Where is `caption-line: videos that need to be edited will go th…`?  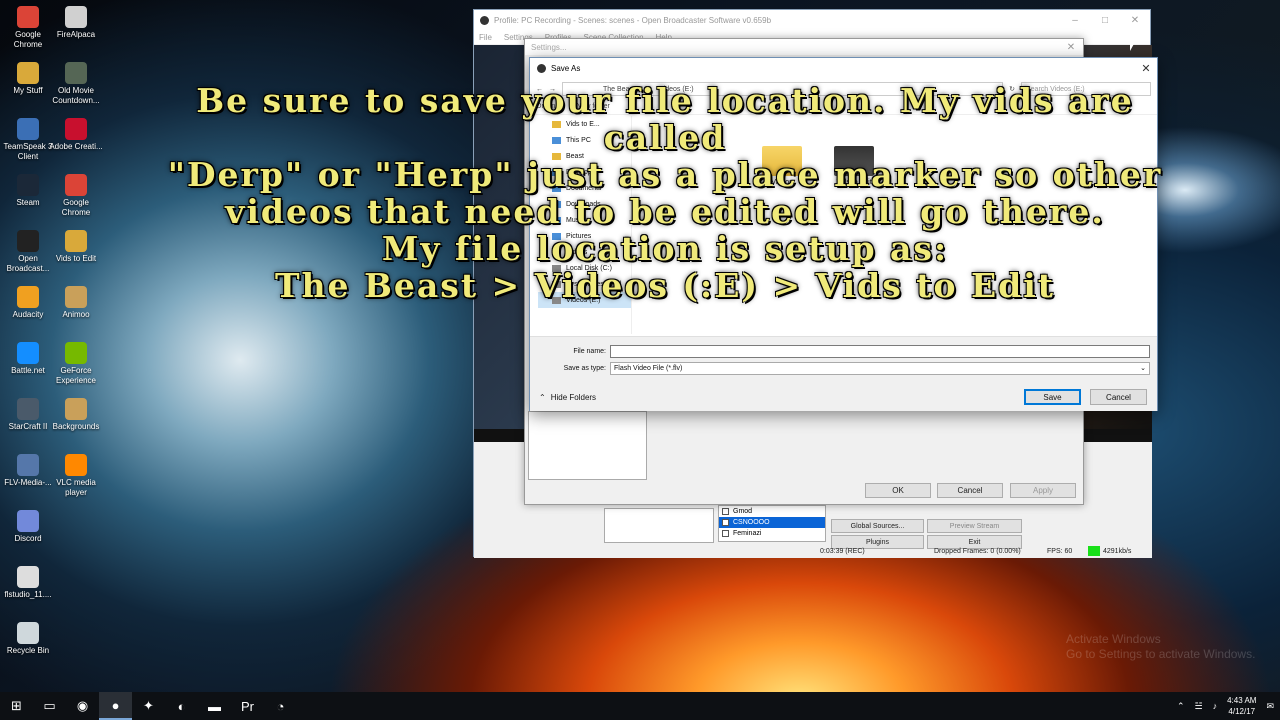
caption-line: videos that need to be edited will go th… is located at coordinates (665, 211).